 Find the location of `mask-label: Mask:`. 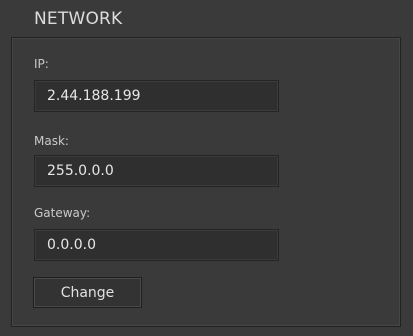

mask-label: Mask: is located at coordinates (51, 141).